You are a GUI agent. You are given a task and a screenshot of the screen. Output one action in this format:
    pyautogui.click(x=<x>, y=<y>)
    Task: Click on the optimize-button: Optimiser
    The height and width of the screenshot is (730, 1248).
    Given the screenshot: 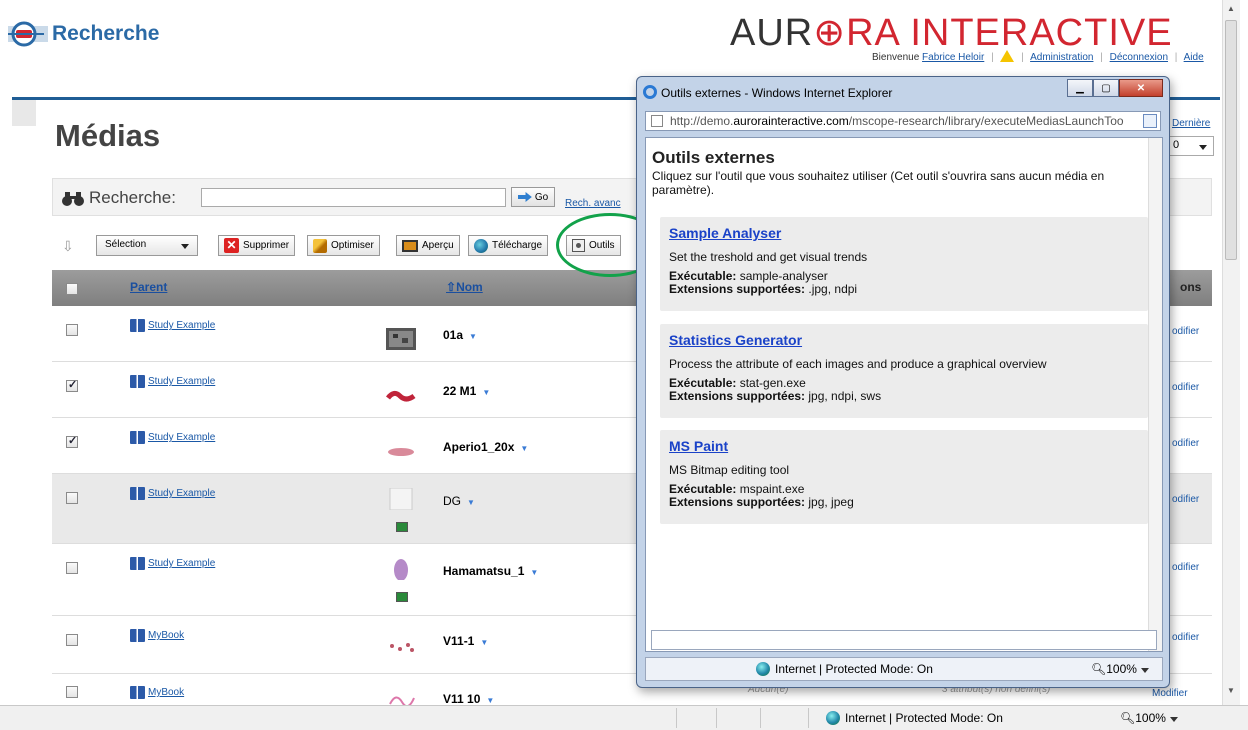 What is the action you would take?
    pyautogui.click(x=343, y=245)
    